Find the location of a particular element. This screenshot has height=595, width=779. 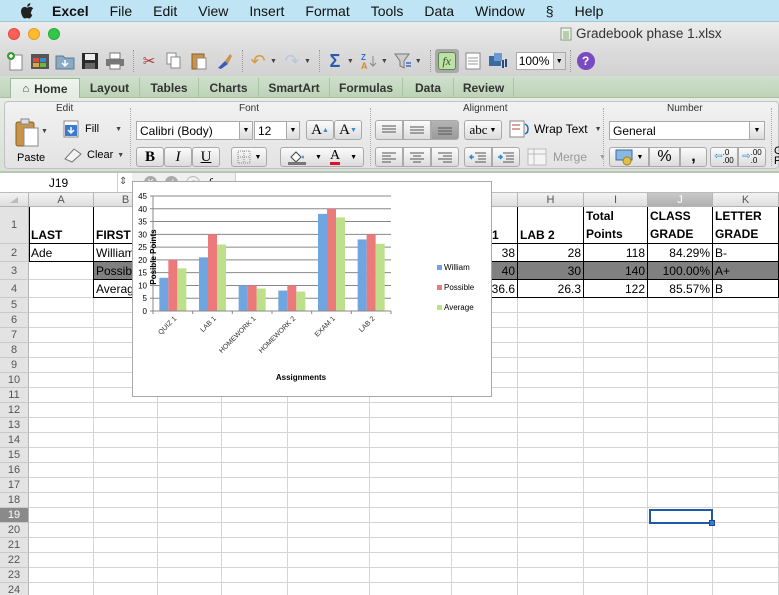

apple-icon is located at coordinates (28, 10).